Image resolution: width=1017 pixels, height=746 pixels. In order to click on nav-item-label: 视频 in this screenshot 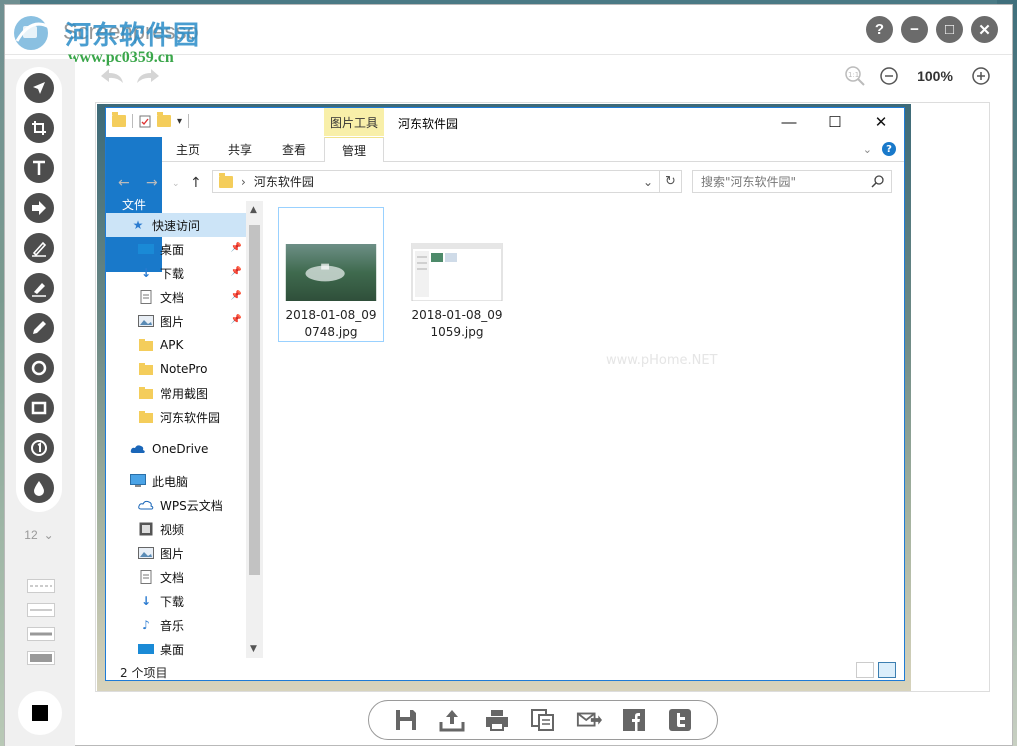, I will do `click(172, 529)`.